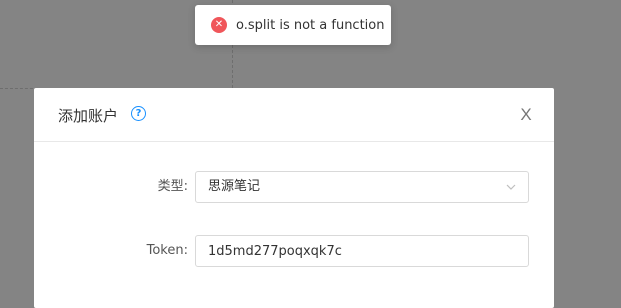 The height and width of the screenshot is (308, 621). What do you see at coordinates (362, 251) in the screenshot?
I see `token-input` at bounding box center [362, 251].